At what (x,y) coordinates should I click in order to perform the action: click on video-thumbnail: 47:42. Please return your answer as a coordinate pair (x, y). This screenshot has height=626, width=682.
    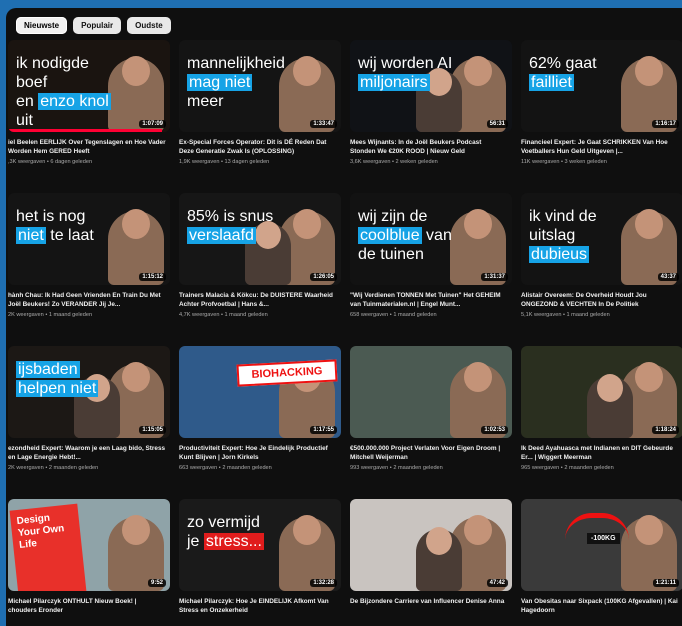
    Looking at the image, I should click on (431, 545).